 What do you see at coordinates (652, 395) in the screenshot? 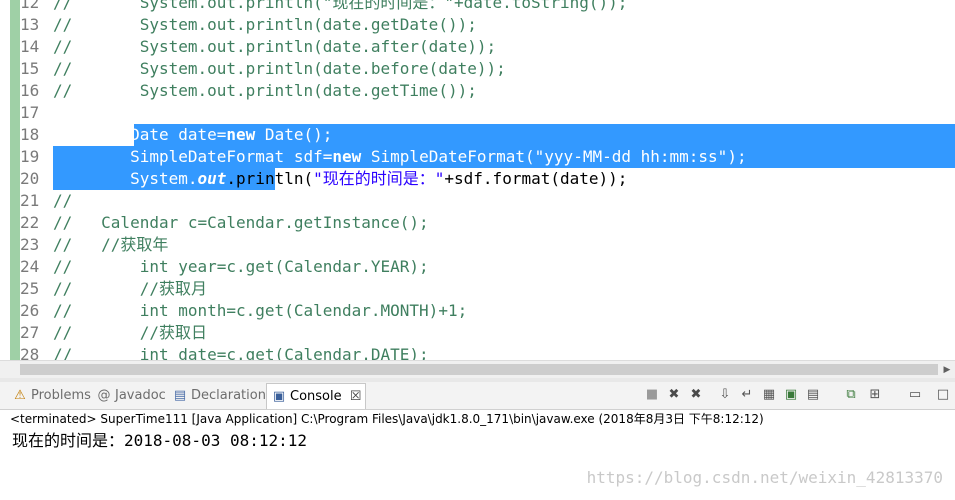
I see `terminate-icon: ■` at bounding box center [652, 395].